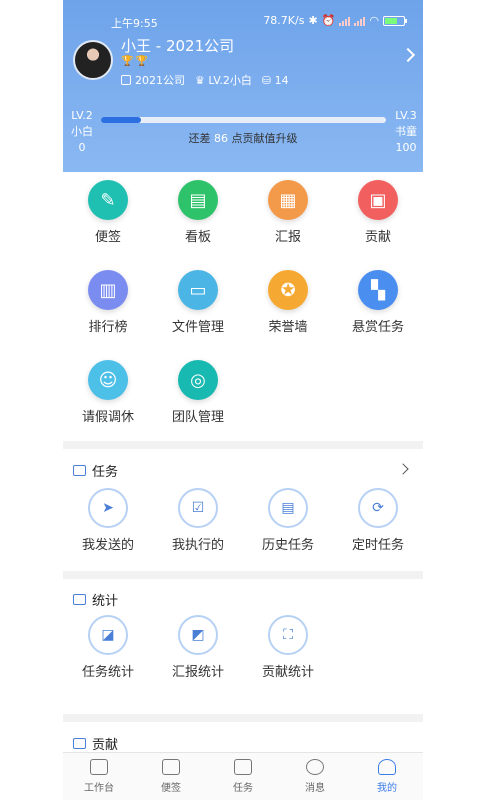  What do you see at coordinates (315, 776) in the screenshot?
I see `tab-messages: 消息` at bounding box center [315, 776].